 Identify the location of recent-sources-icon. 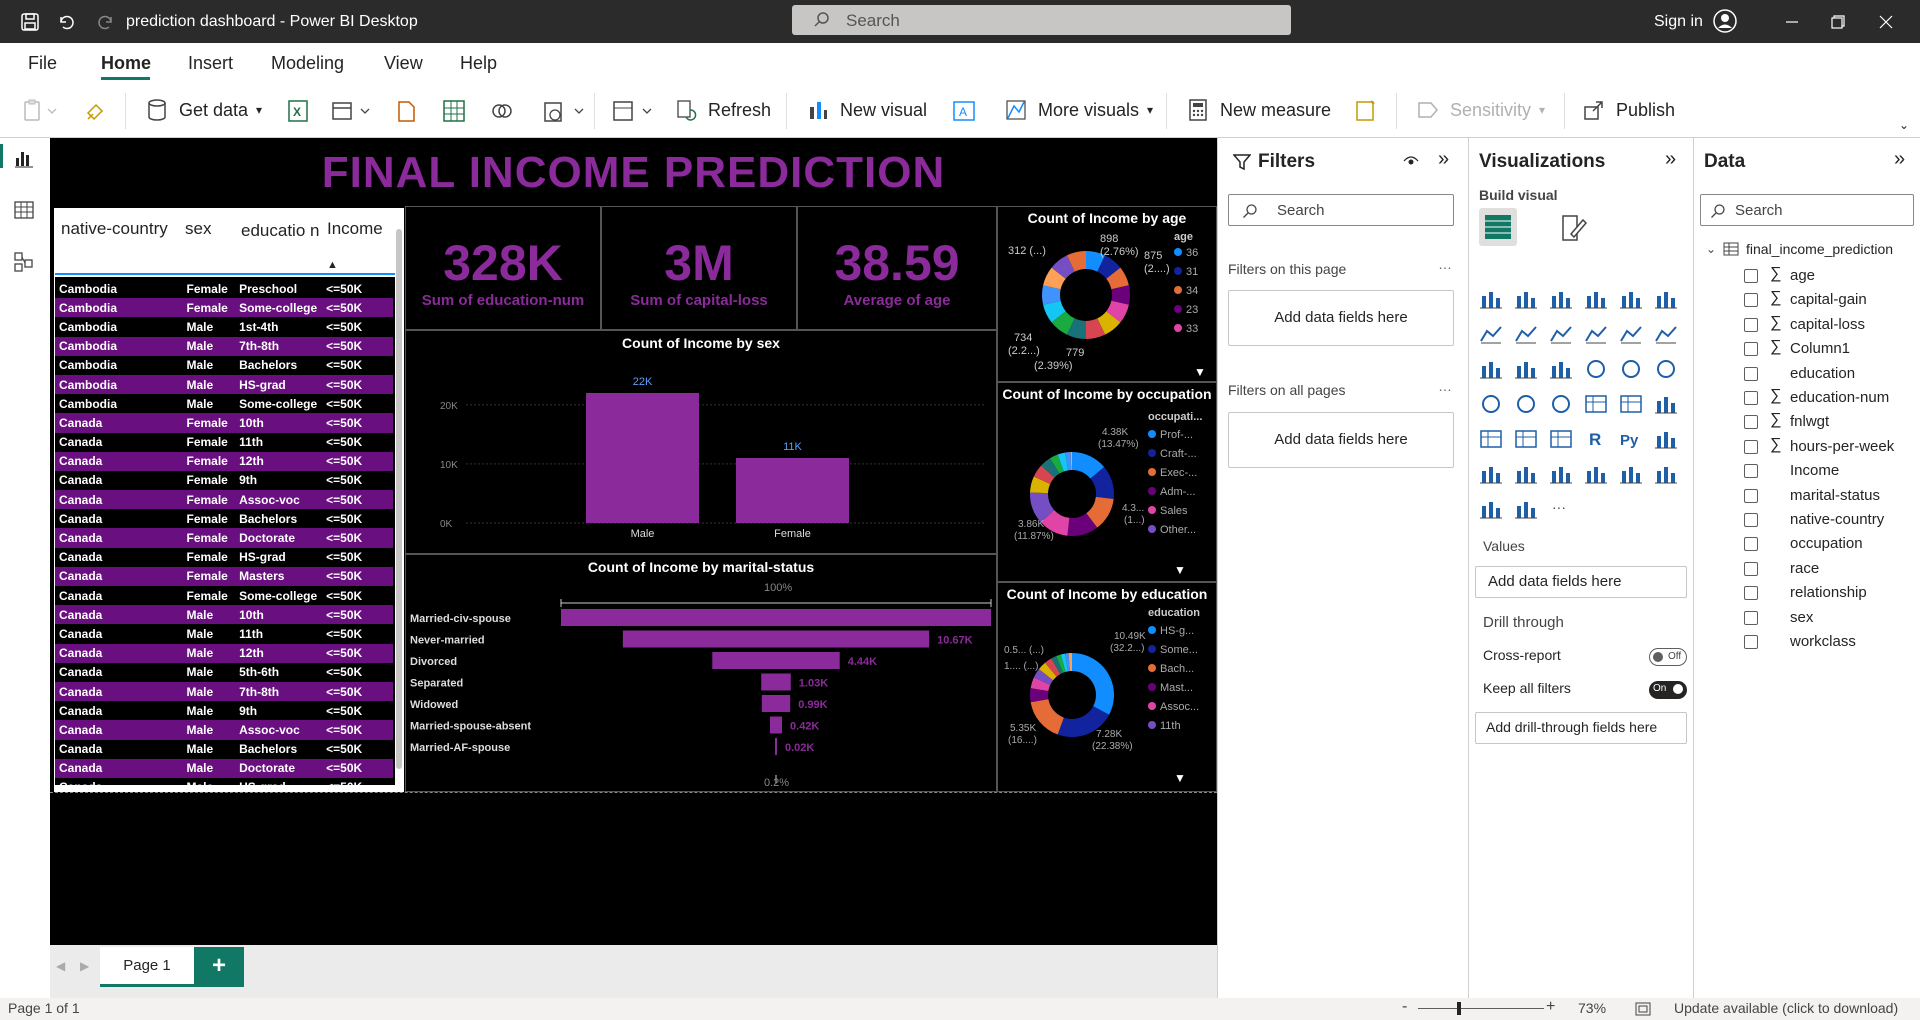
(564, 111).